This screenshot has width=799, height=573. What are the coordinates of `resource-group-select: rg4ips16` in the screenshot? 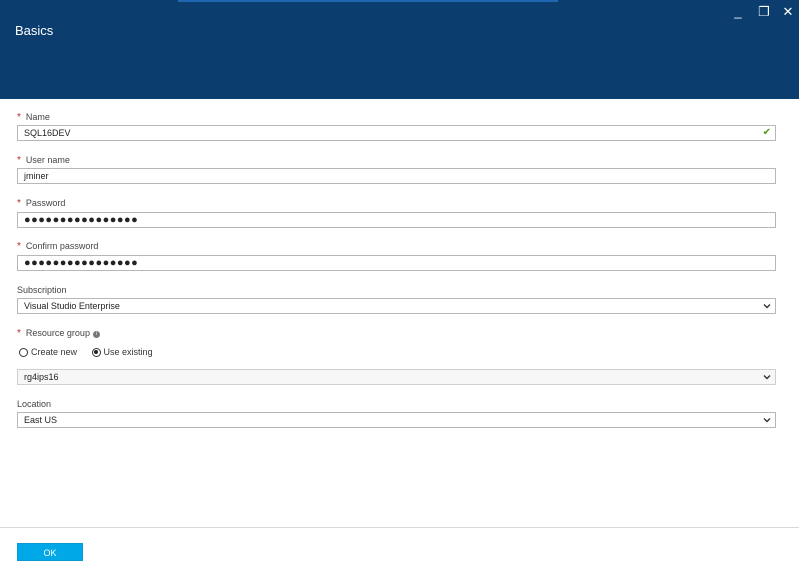 It's located at (396, 377).